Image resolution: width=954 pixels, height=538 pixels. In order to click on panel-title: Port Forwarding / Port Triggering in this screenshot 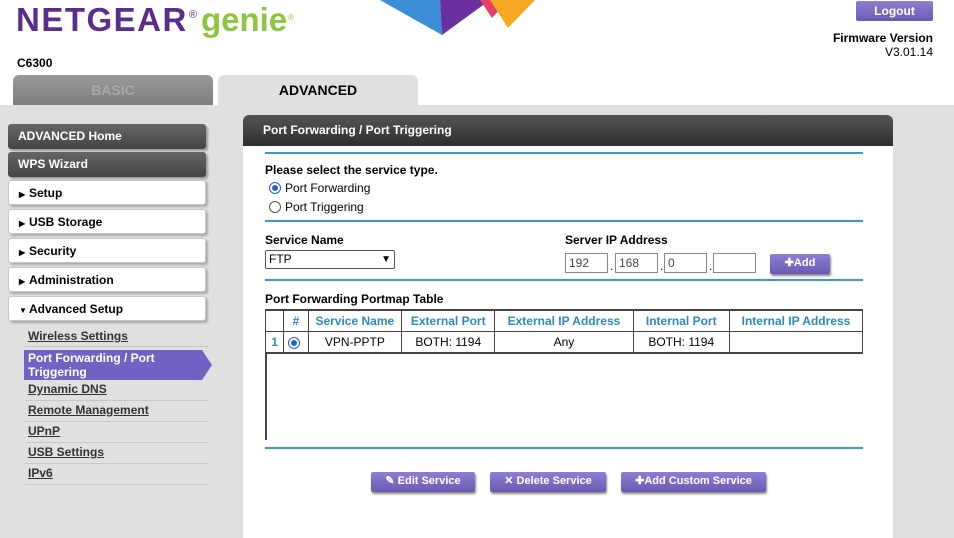, I will do `click(568, 130)`.